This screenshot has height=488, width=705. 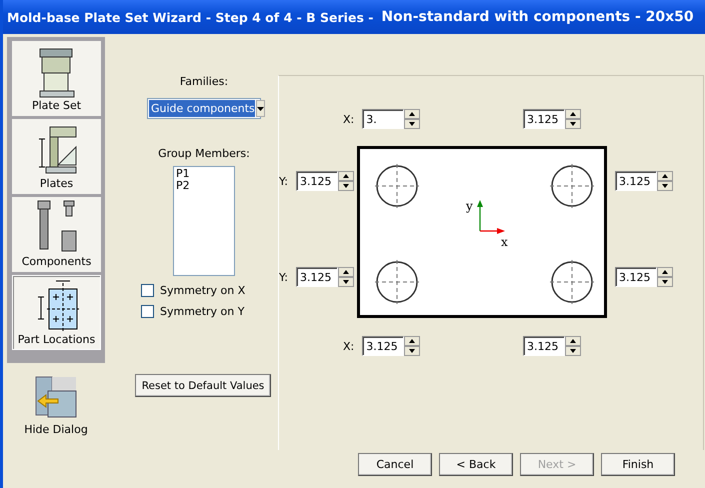 What do you see at coordinates (56, 78) in the screenshot?
I see `step-item: Plate Set` at bounding box center [56, 78].